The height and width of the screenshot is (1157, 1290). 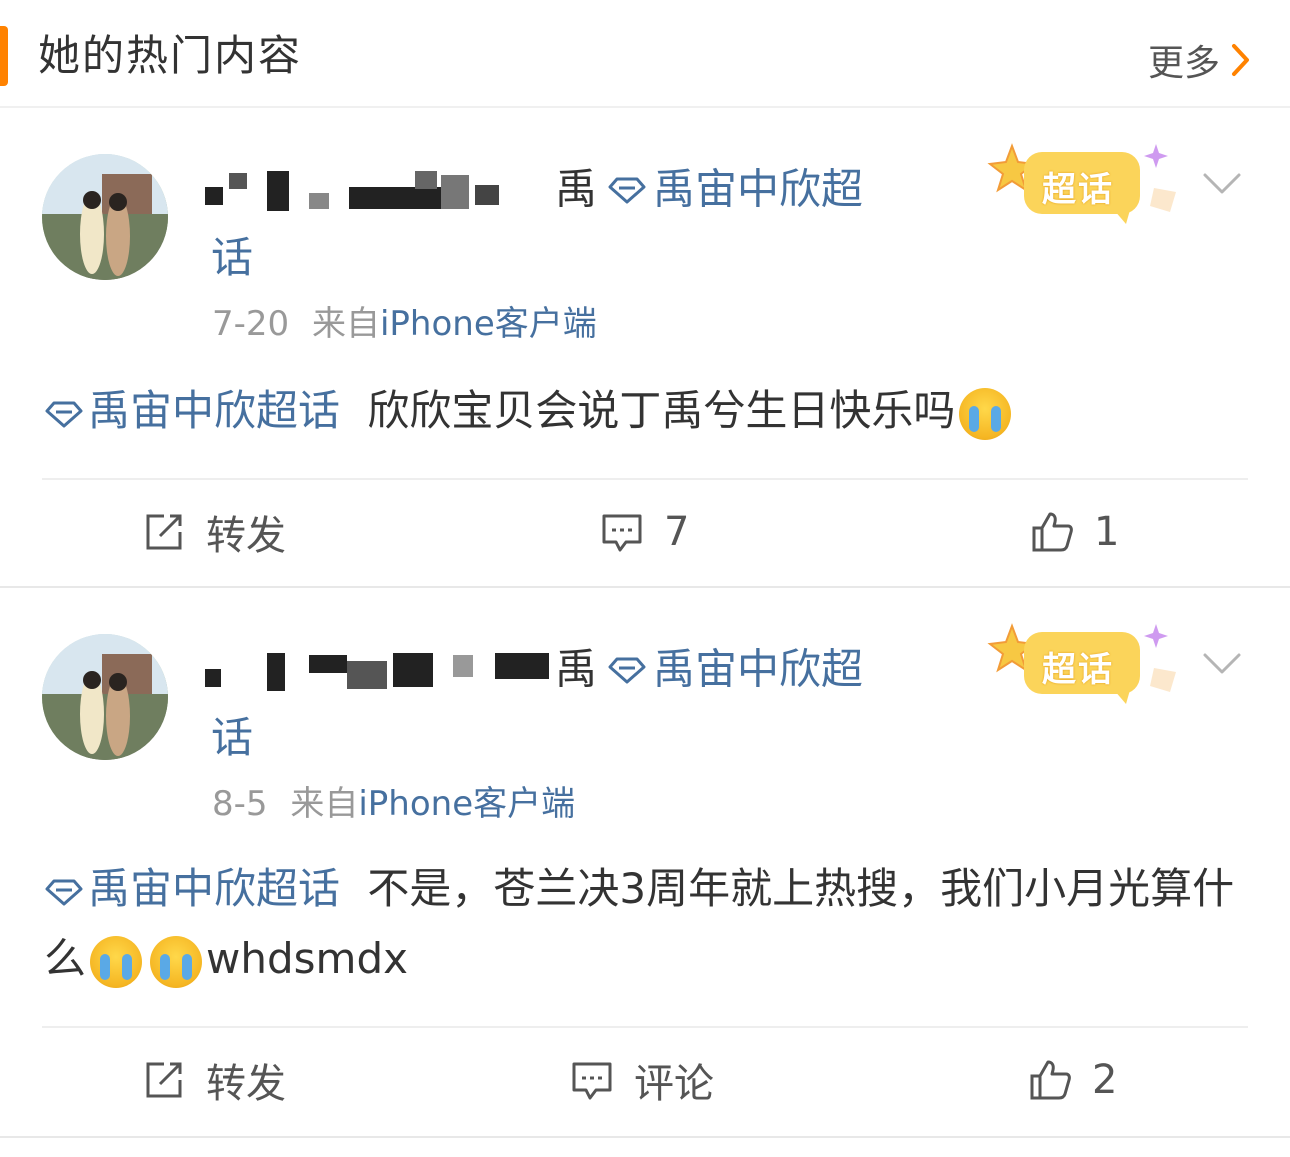 What do you see at coordinates (674, 1084) in the screenshot?
I see `comment-label: 评论` at bounding box center [674, 1084].